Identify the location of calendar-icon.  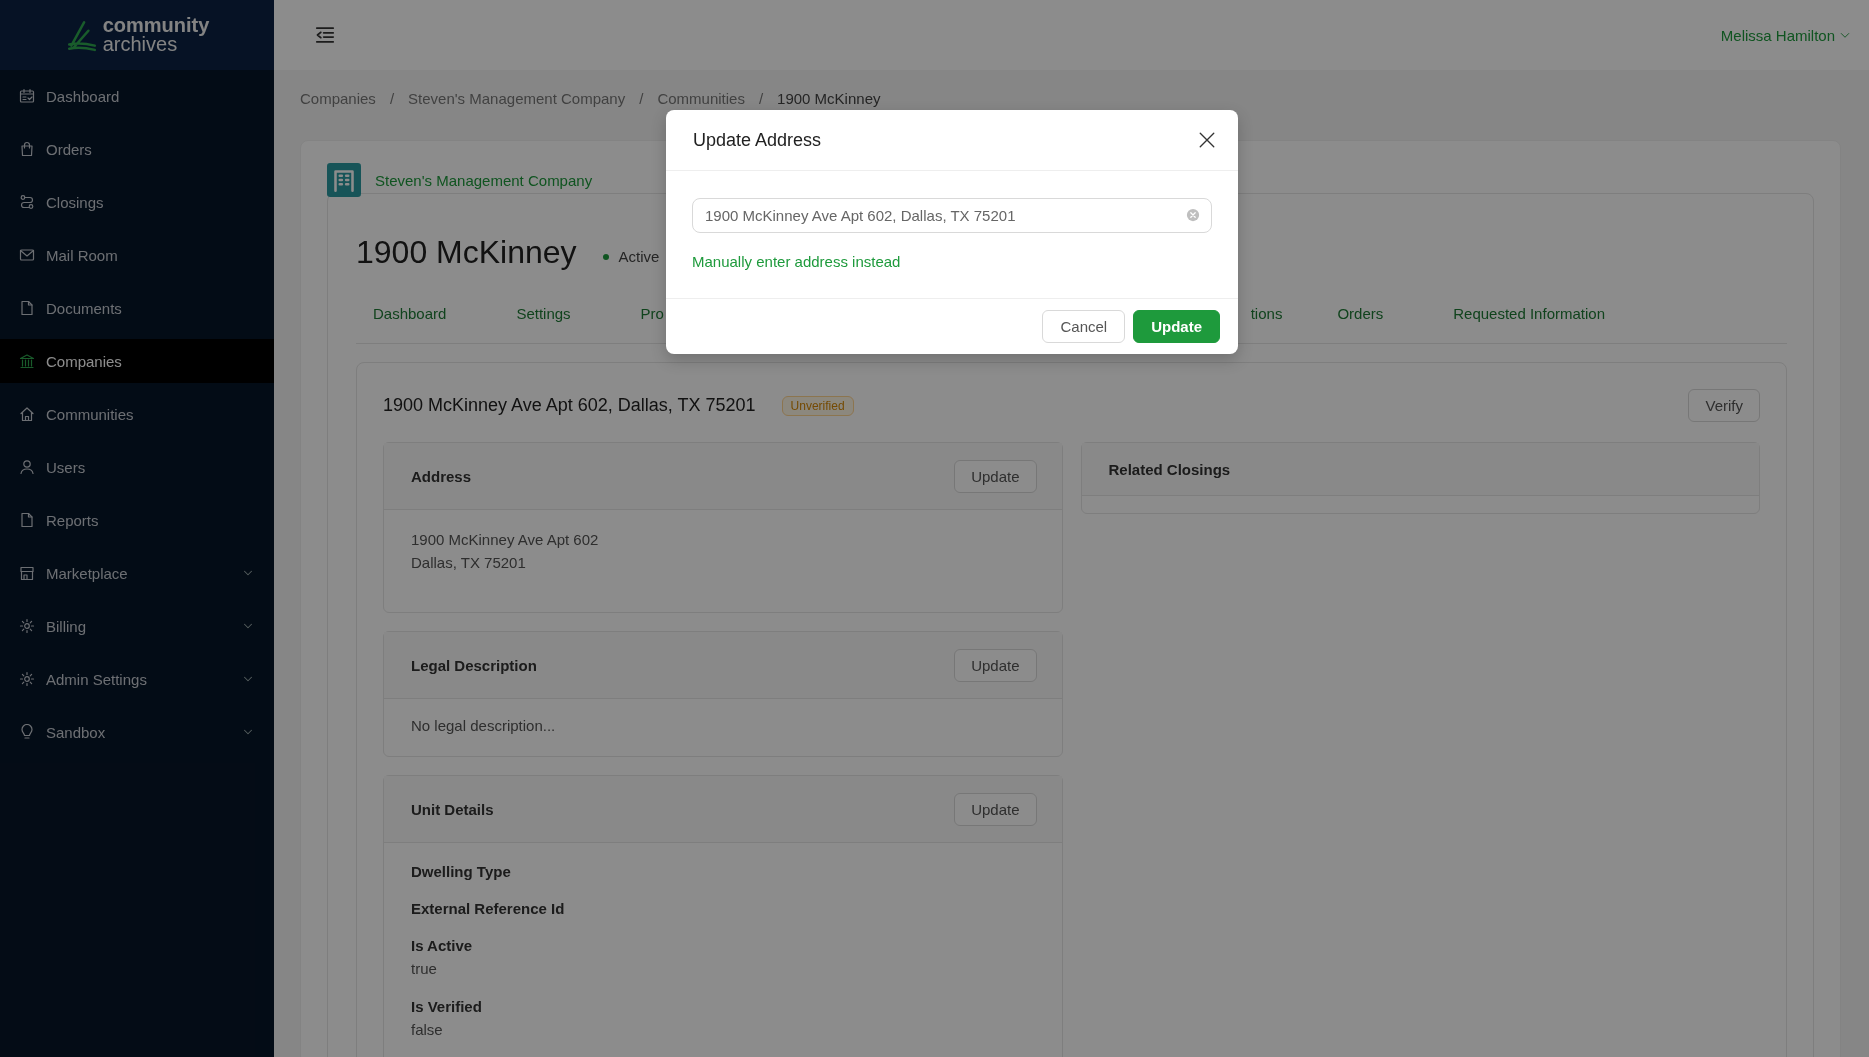
(27, 96).